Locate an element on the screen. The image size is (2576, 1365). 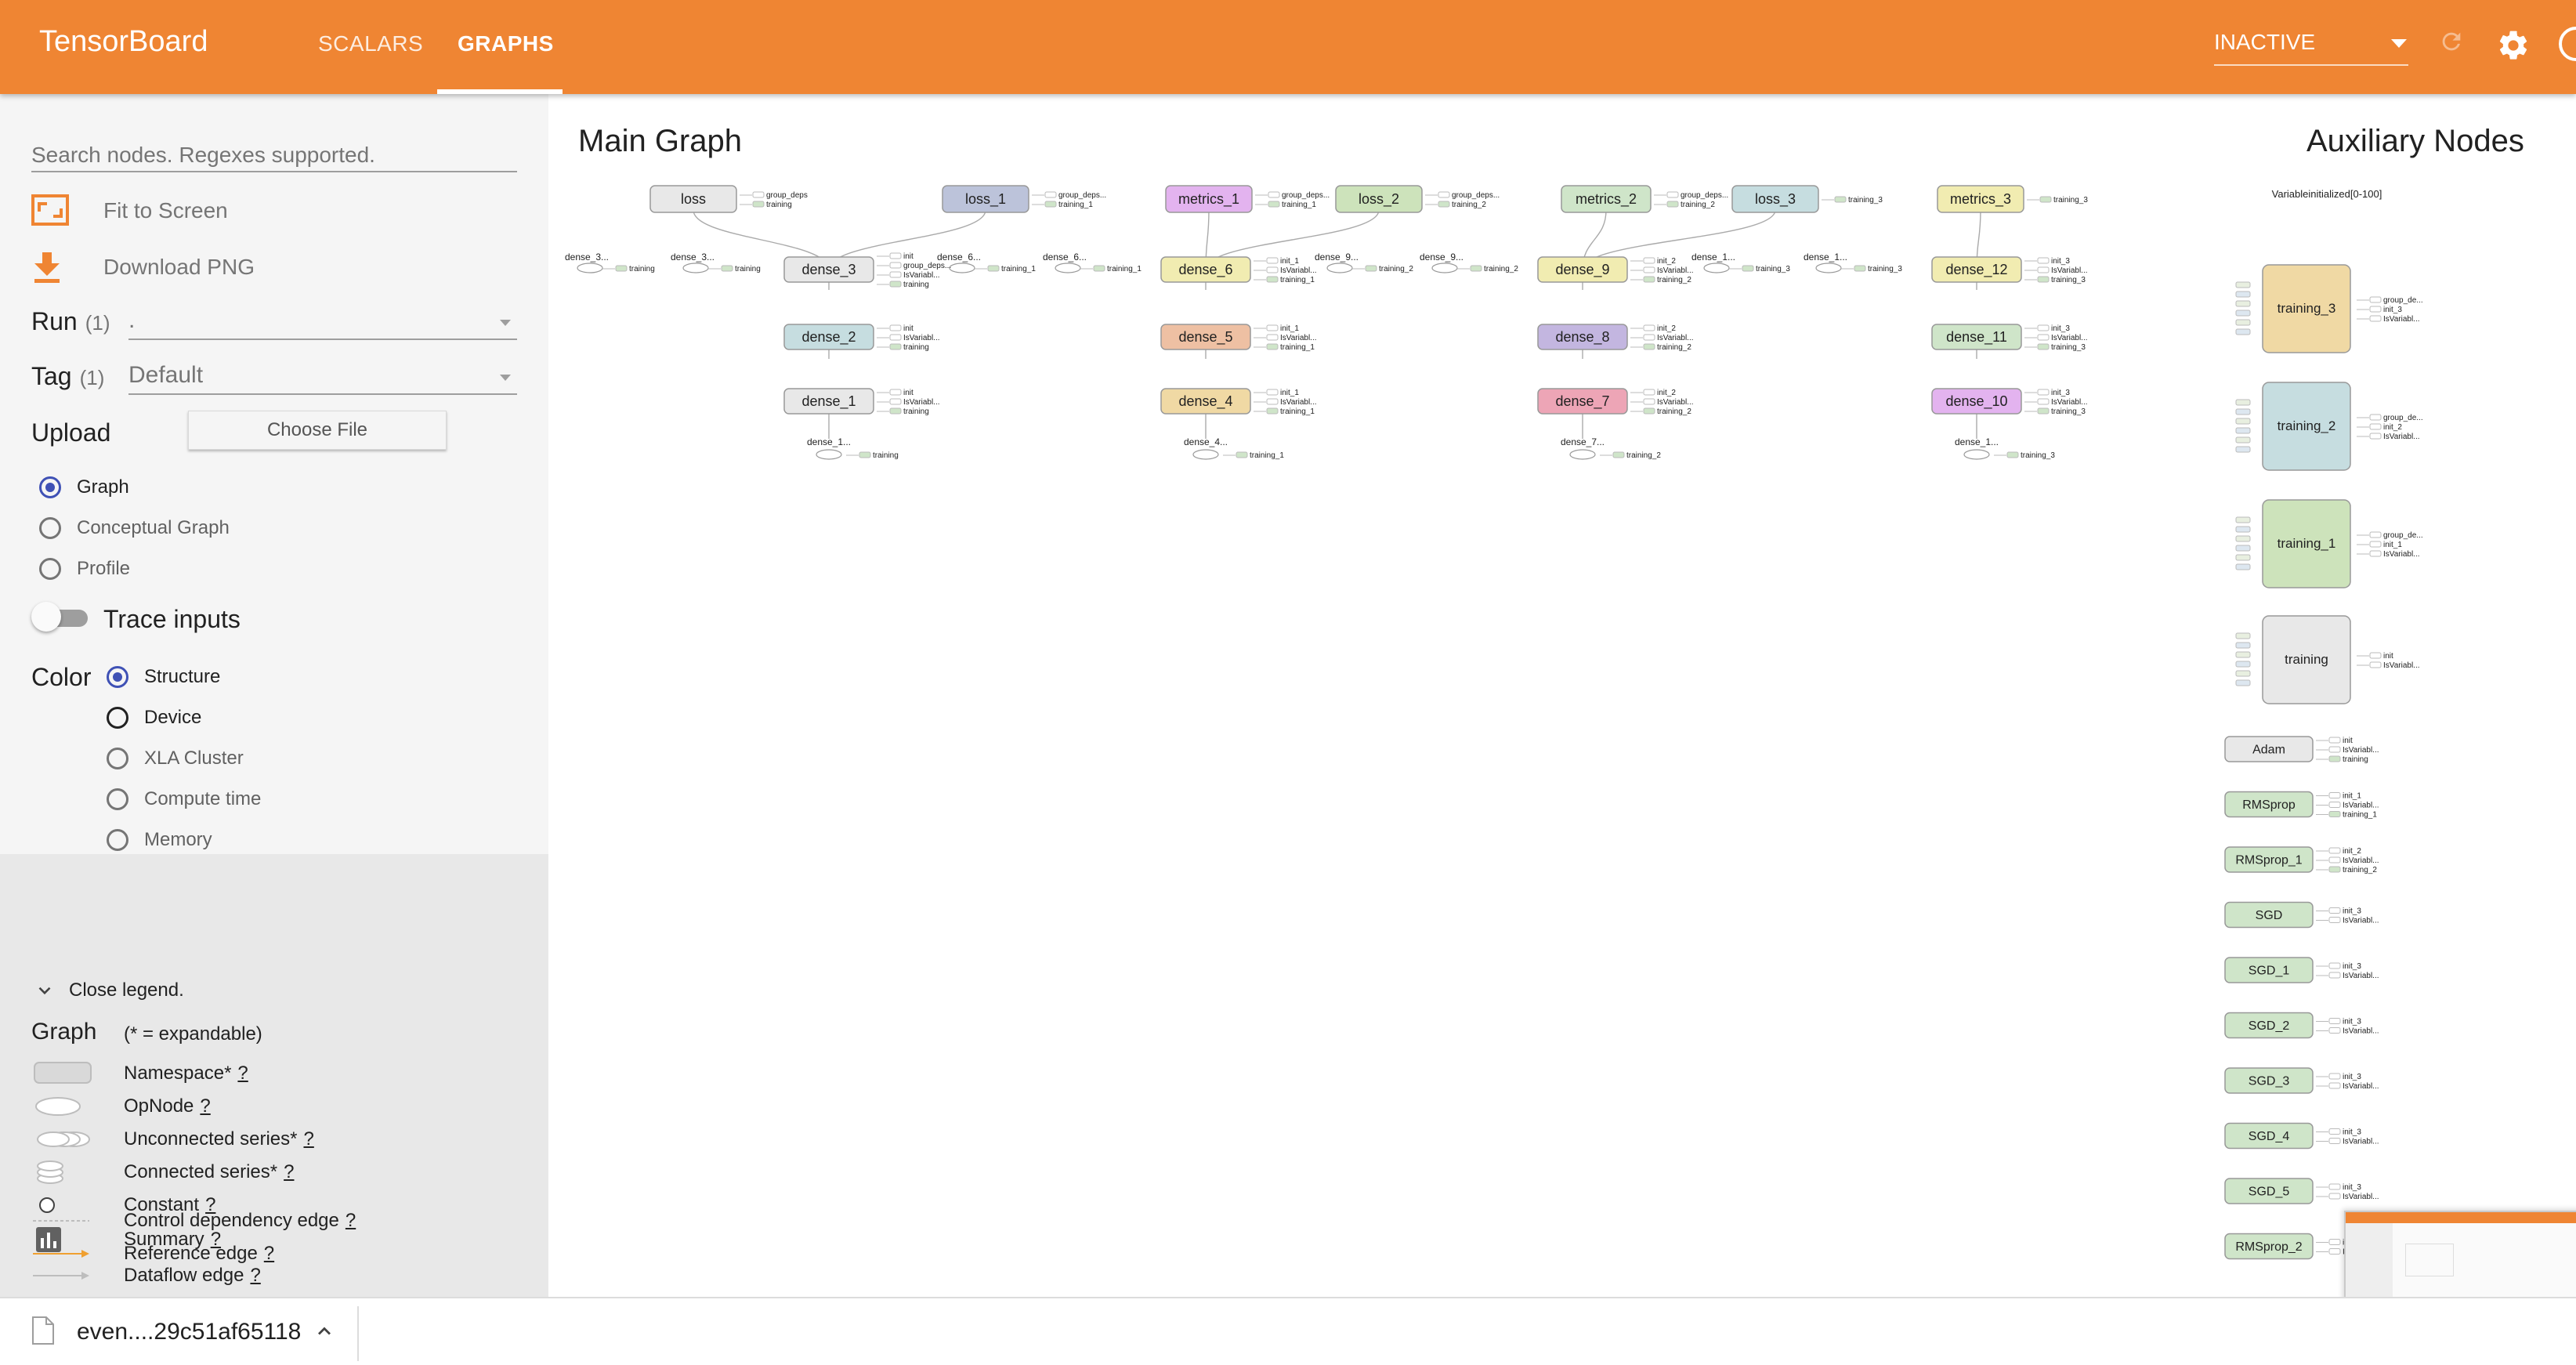
chevron-down-icon is located at coordinates (2399, 43).